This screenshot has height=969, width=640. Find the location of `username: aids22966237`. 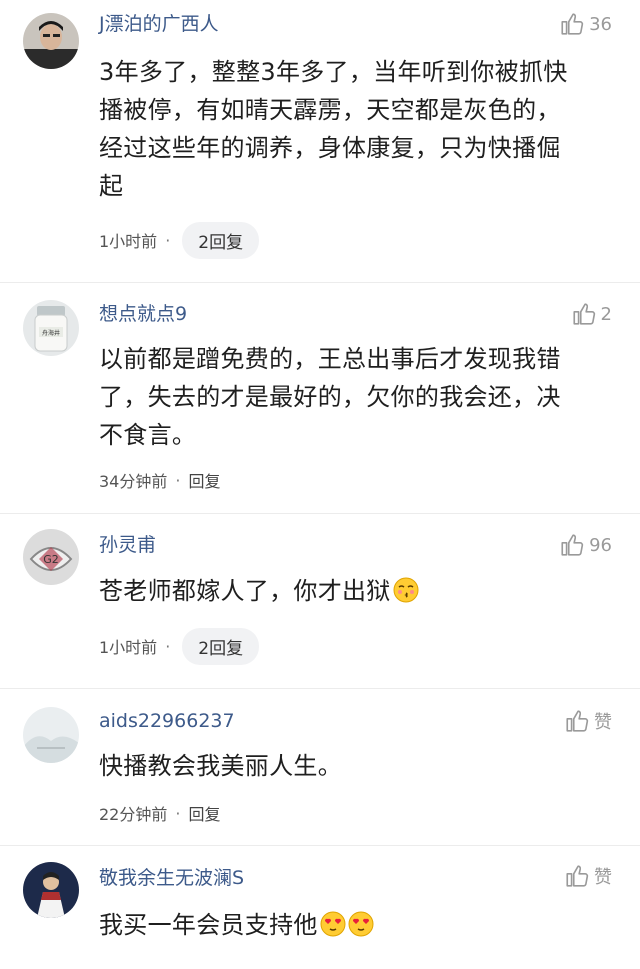

username: aids22966237 is located at coordinates (167, 721).